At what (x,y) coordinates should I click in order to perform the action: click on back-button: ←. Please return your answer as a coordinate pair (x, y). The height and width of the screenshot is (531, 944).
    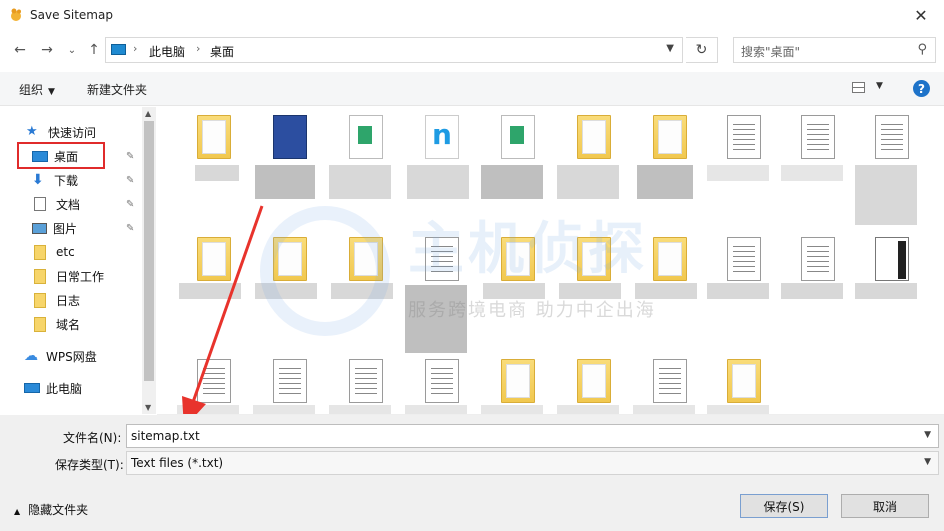
    Looking at the image, I should click on (20, 50).